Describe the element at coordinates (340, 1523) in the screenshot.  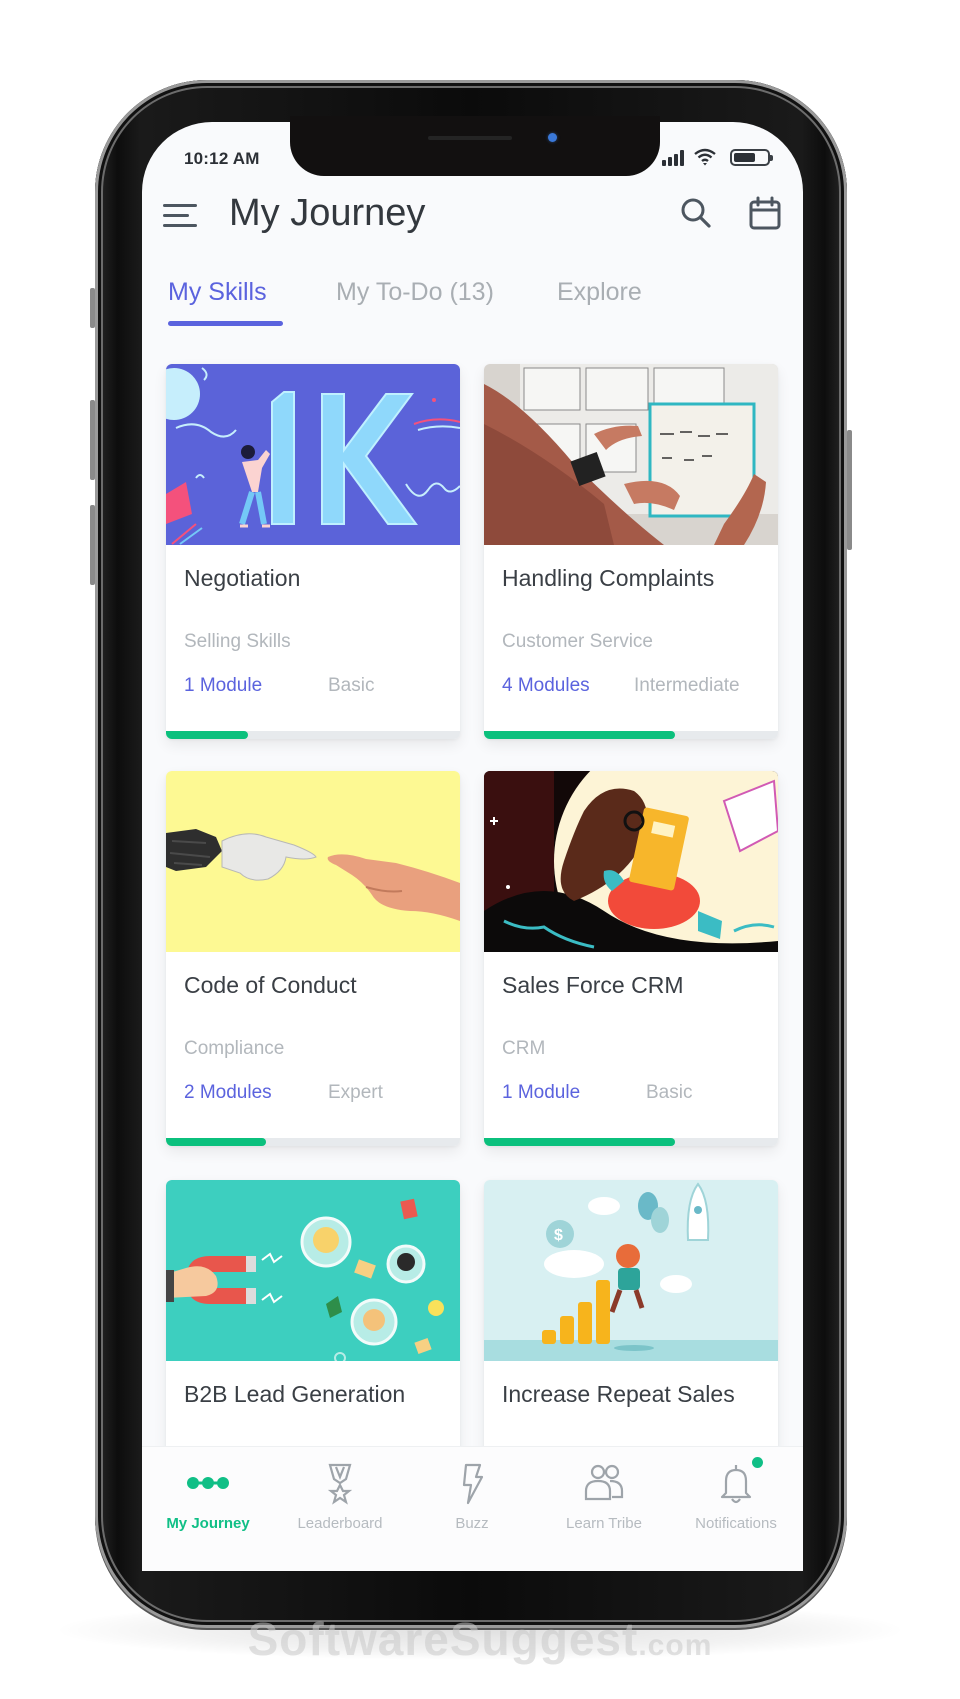
I see `nav-label: Leaderboard` at that location.